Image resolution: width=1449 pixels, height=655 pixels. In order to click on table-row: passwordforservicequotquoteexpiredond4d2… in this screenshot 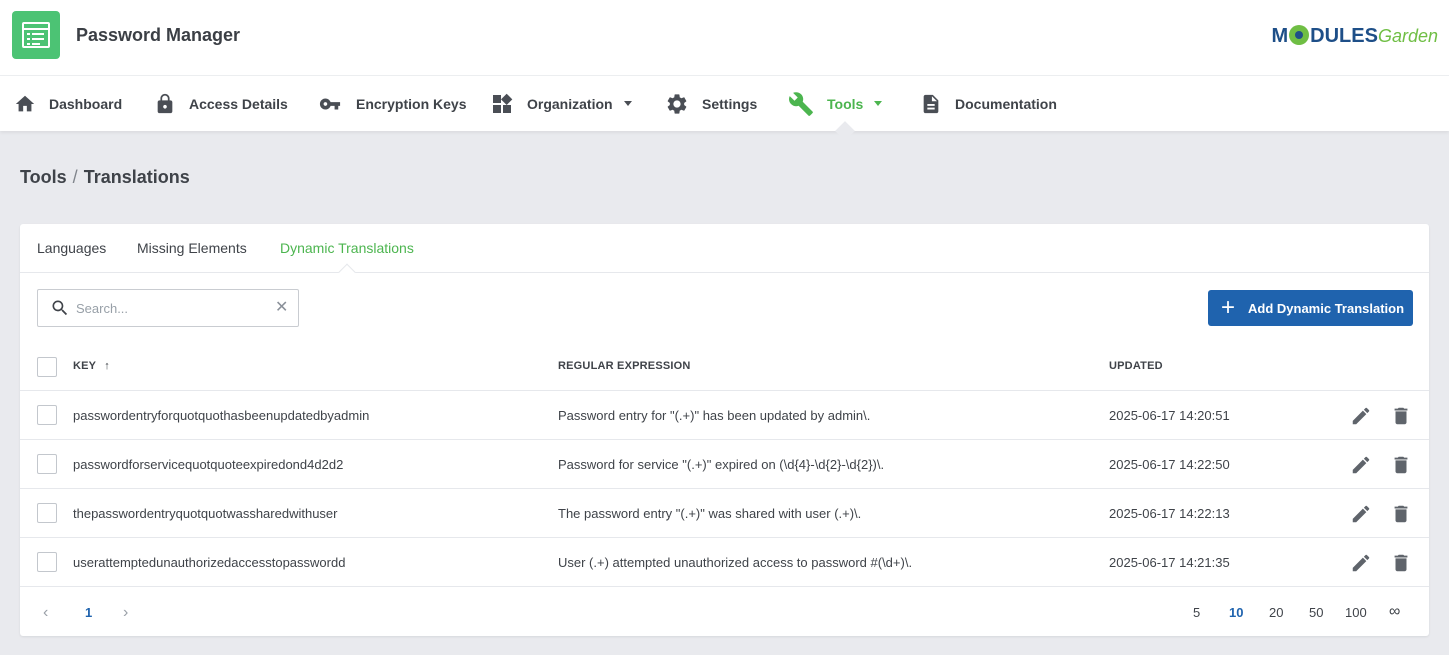, I will do `click(724, 464)`.